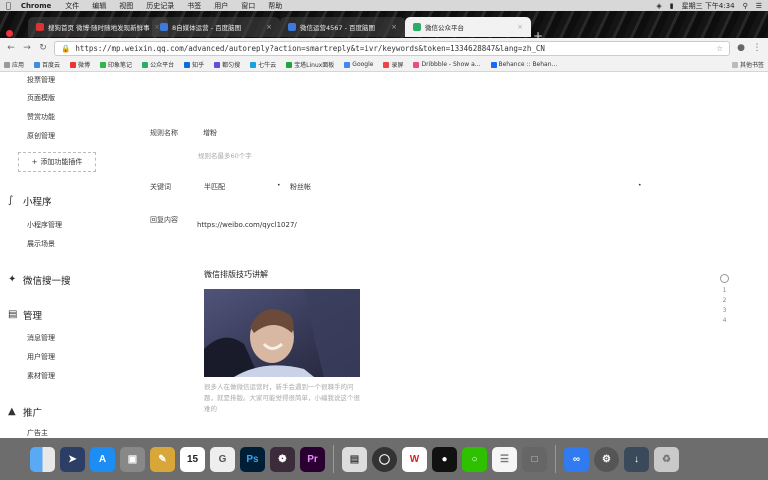 Image resolution: width=768 pixels, height=480 pixels. Describe the element at coordinates (126, 6) in the screenshot. I see `menu-view: 视图` at that location.